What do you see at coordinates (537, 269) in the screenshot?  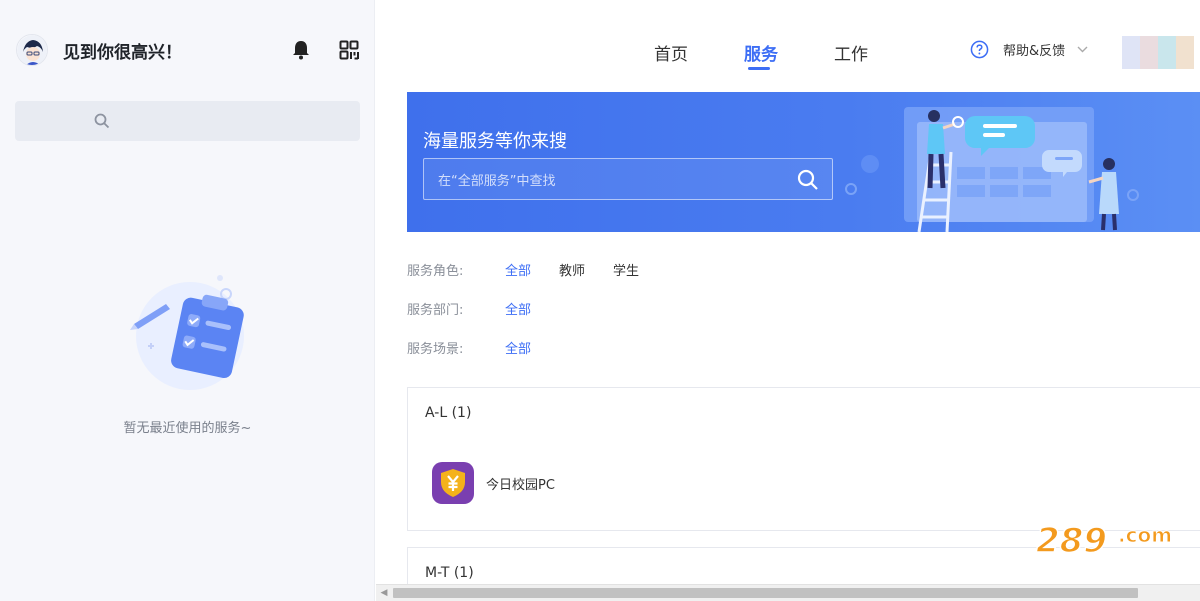 I see `filter-row-role: 服务角色: 全部 教师 学生` at bounding box center [537, 269].